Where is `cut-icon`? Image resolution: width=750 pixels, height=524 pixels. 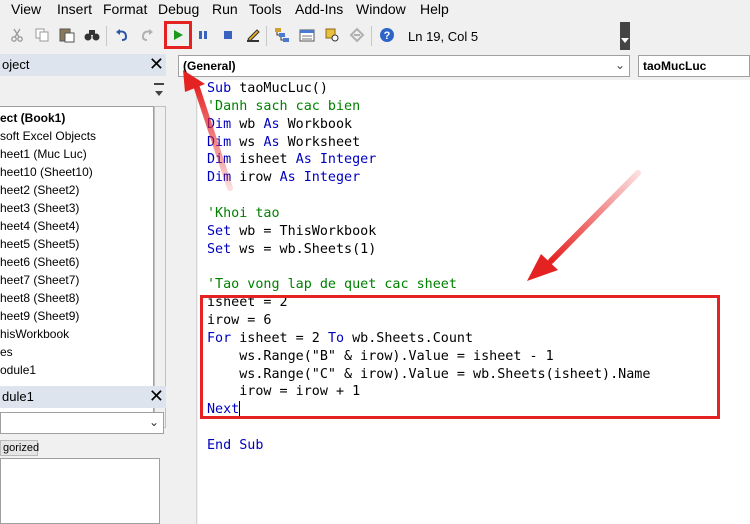 cut-icon is located at coordinates (17, 35).